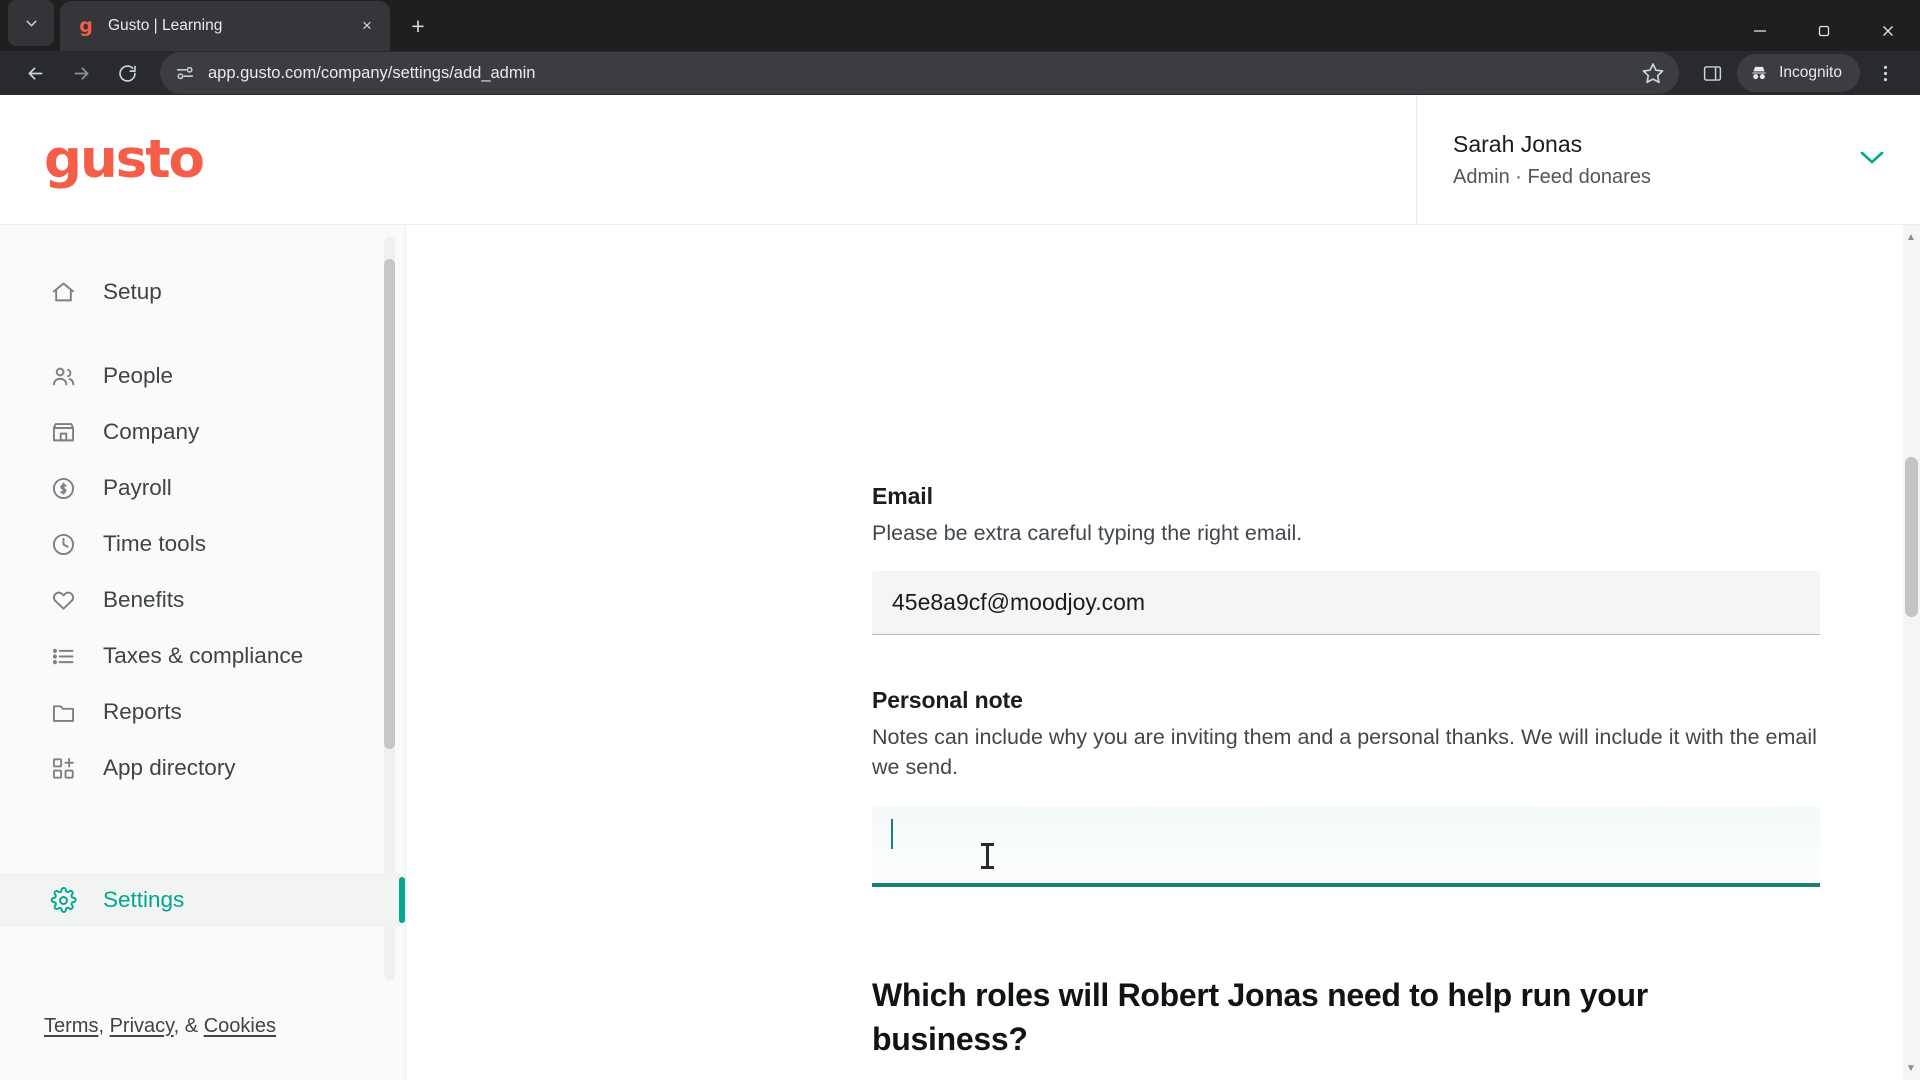 Image resolution: width=1920 pixels, height=1080 pixels. Describe the element at coordinates (63, 292) in the screenshot. I see `home-icon` at that location.